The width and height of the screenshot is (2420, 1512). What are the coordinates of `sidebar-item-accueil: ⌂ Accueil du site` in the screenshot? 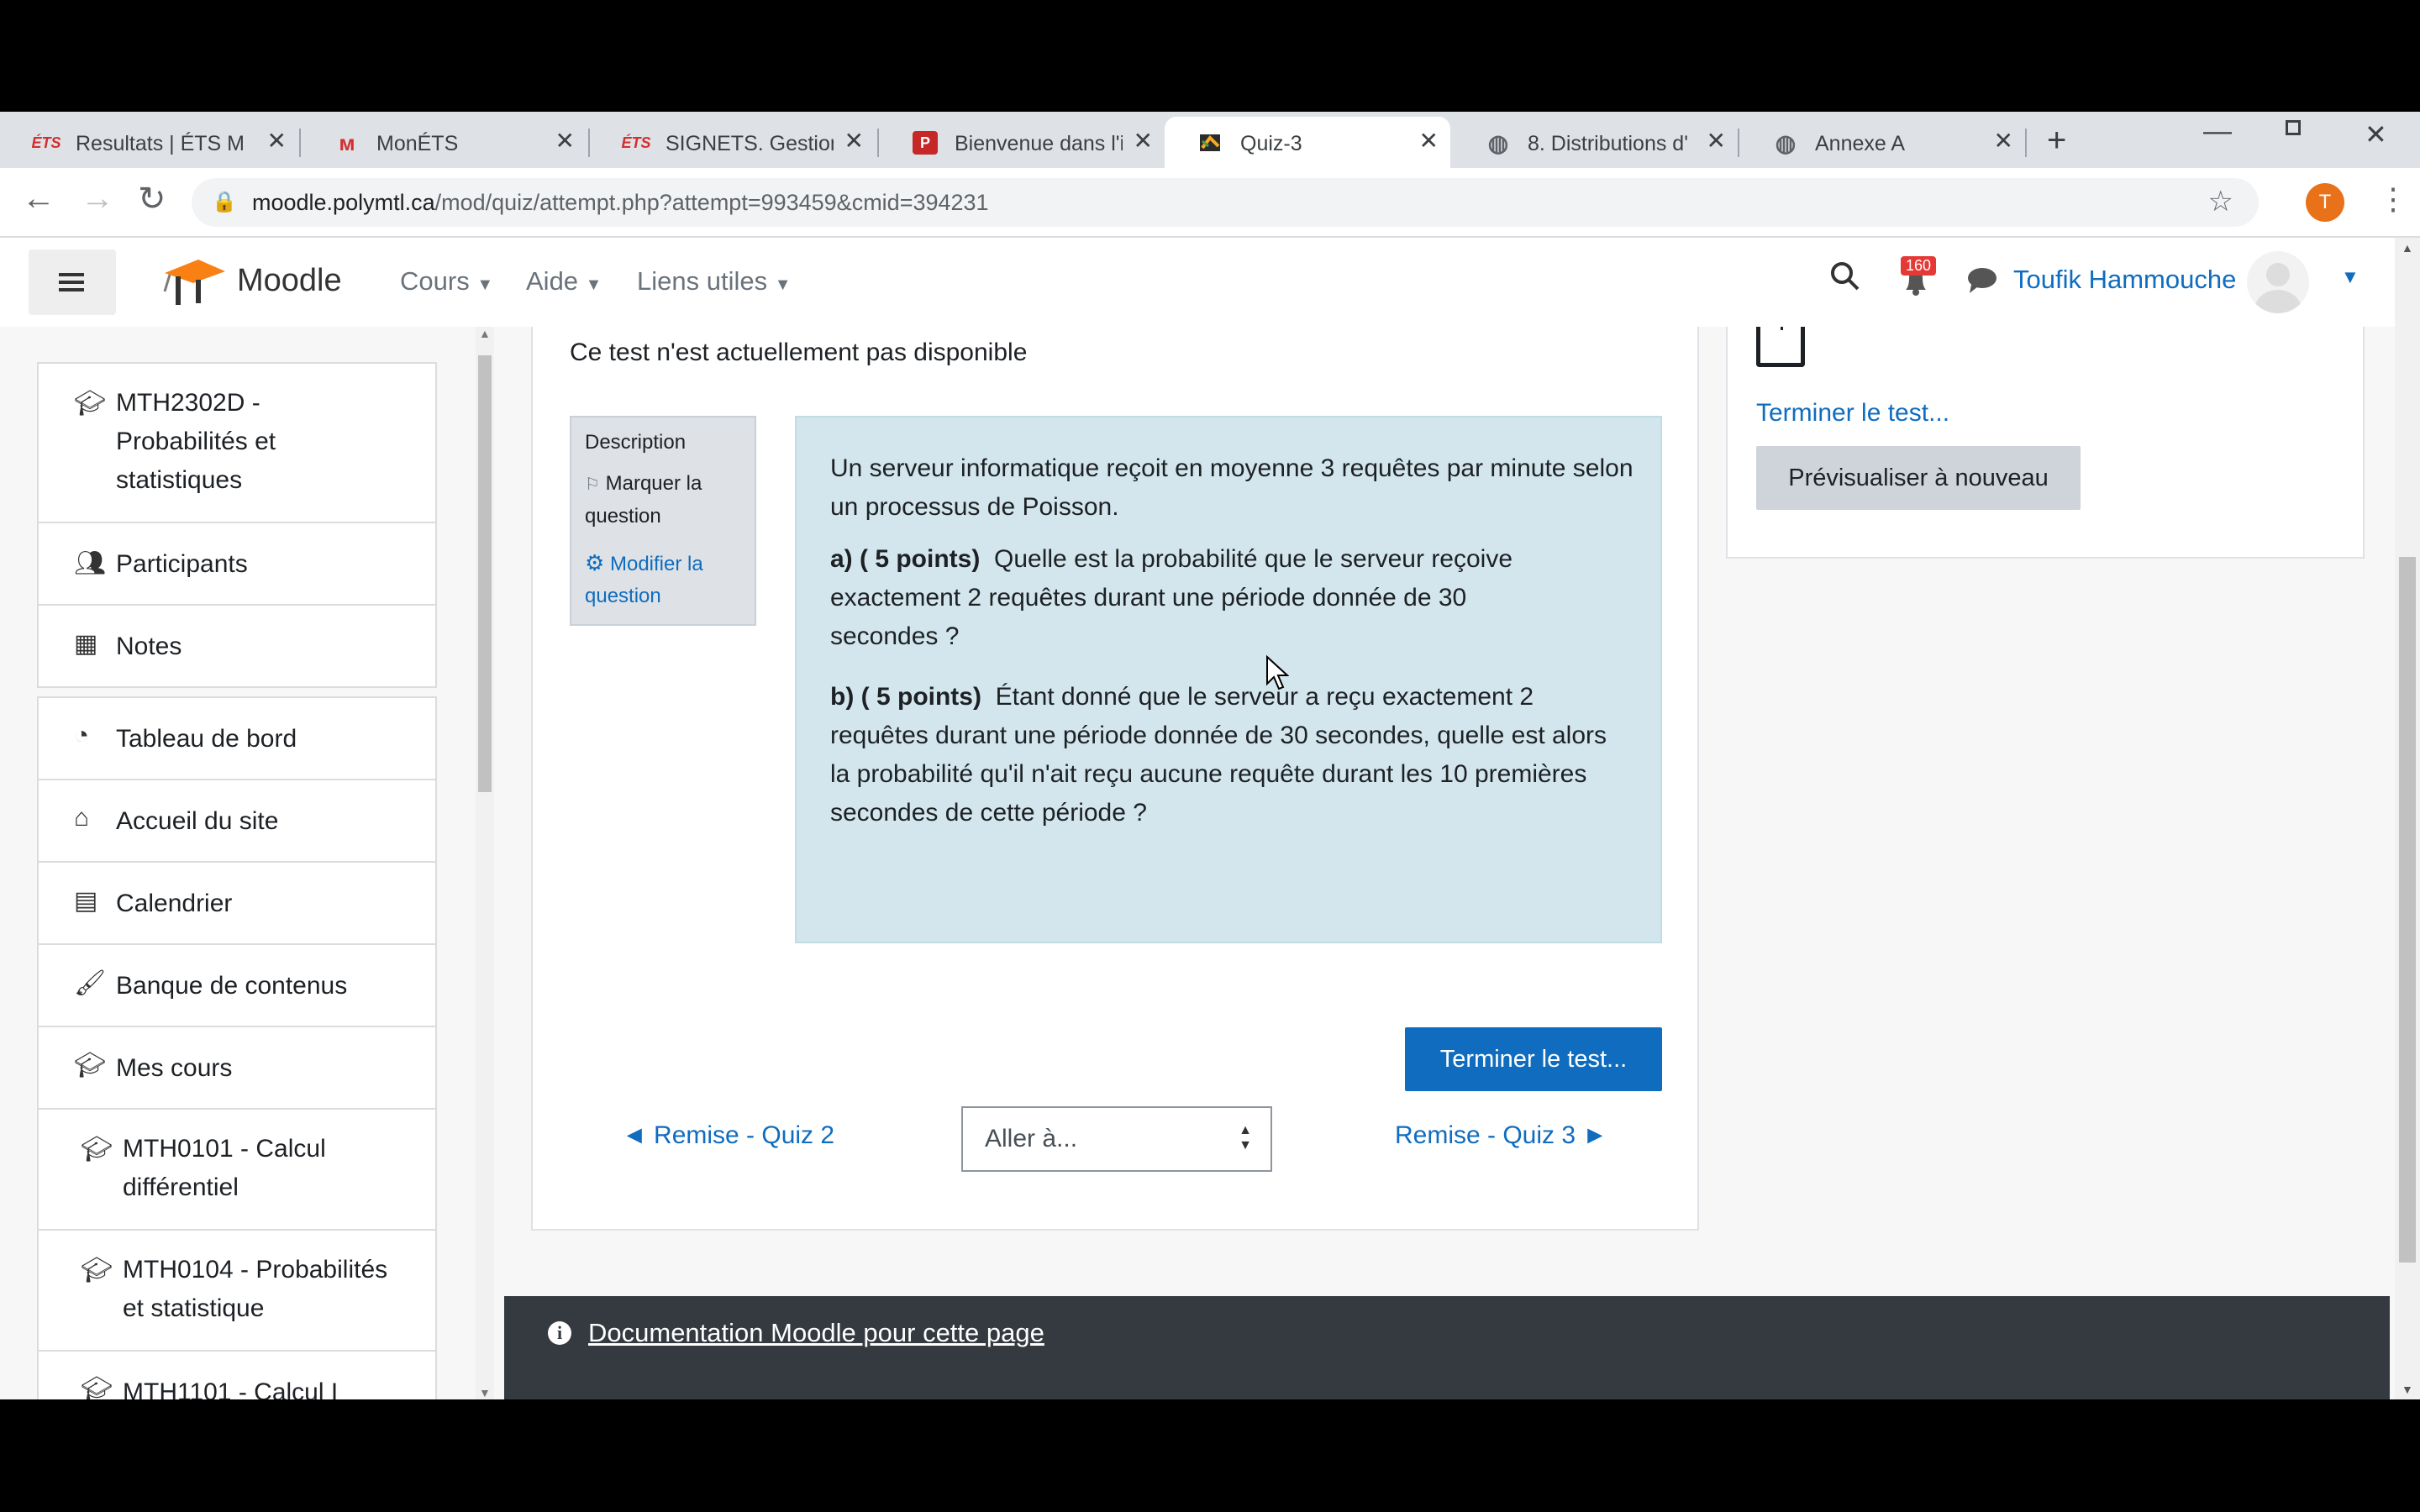 It's located at (237, 821).